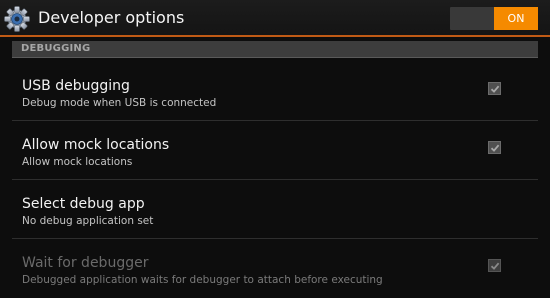  Describe the element at coordinates (275, 57) in the screenshot. I see `section-divider` at that location.